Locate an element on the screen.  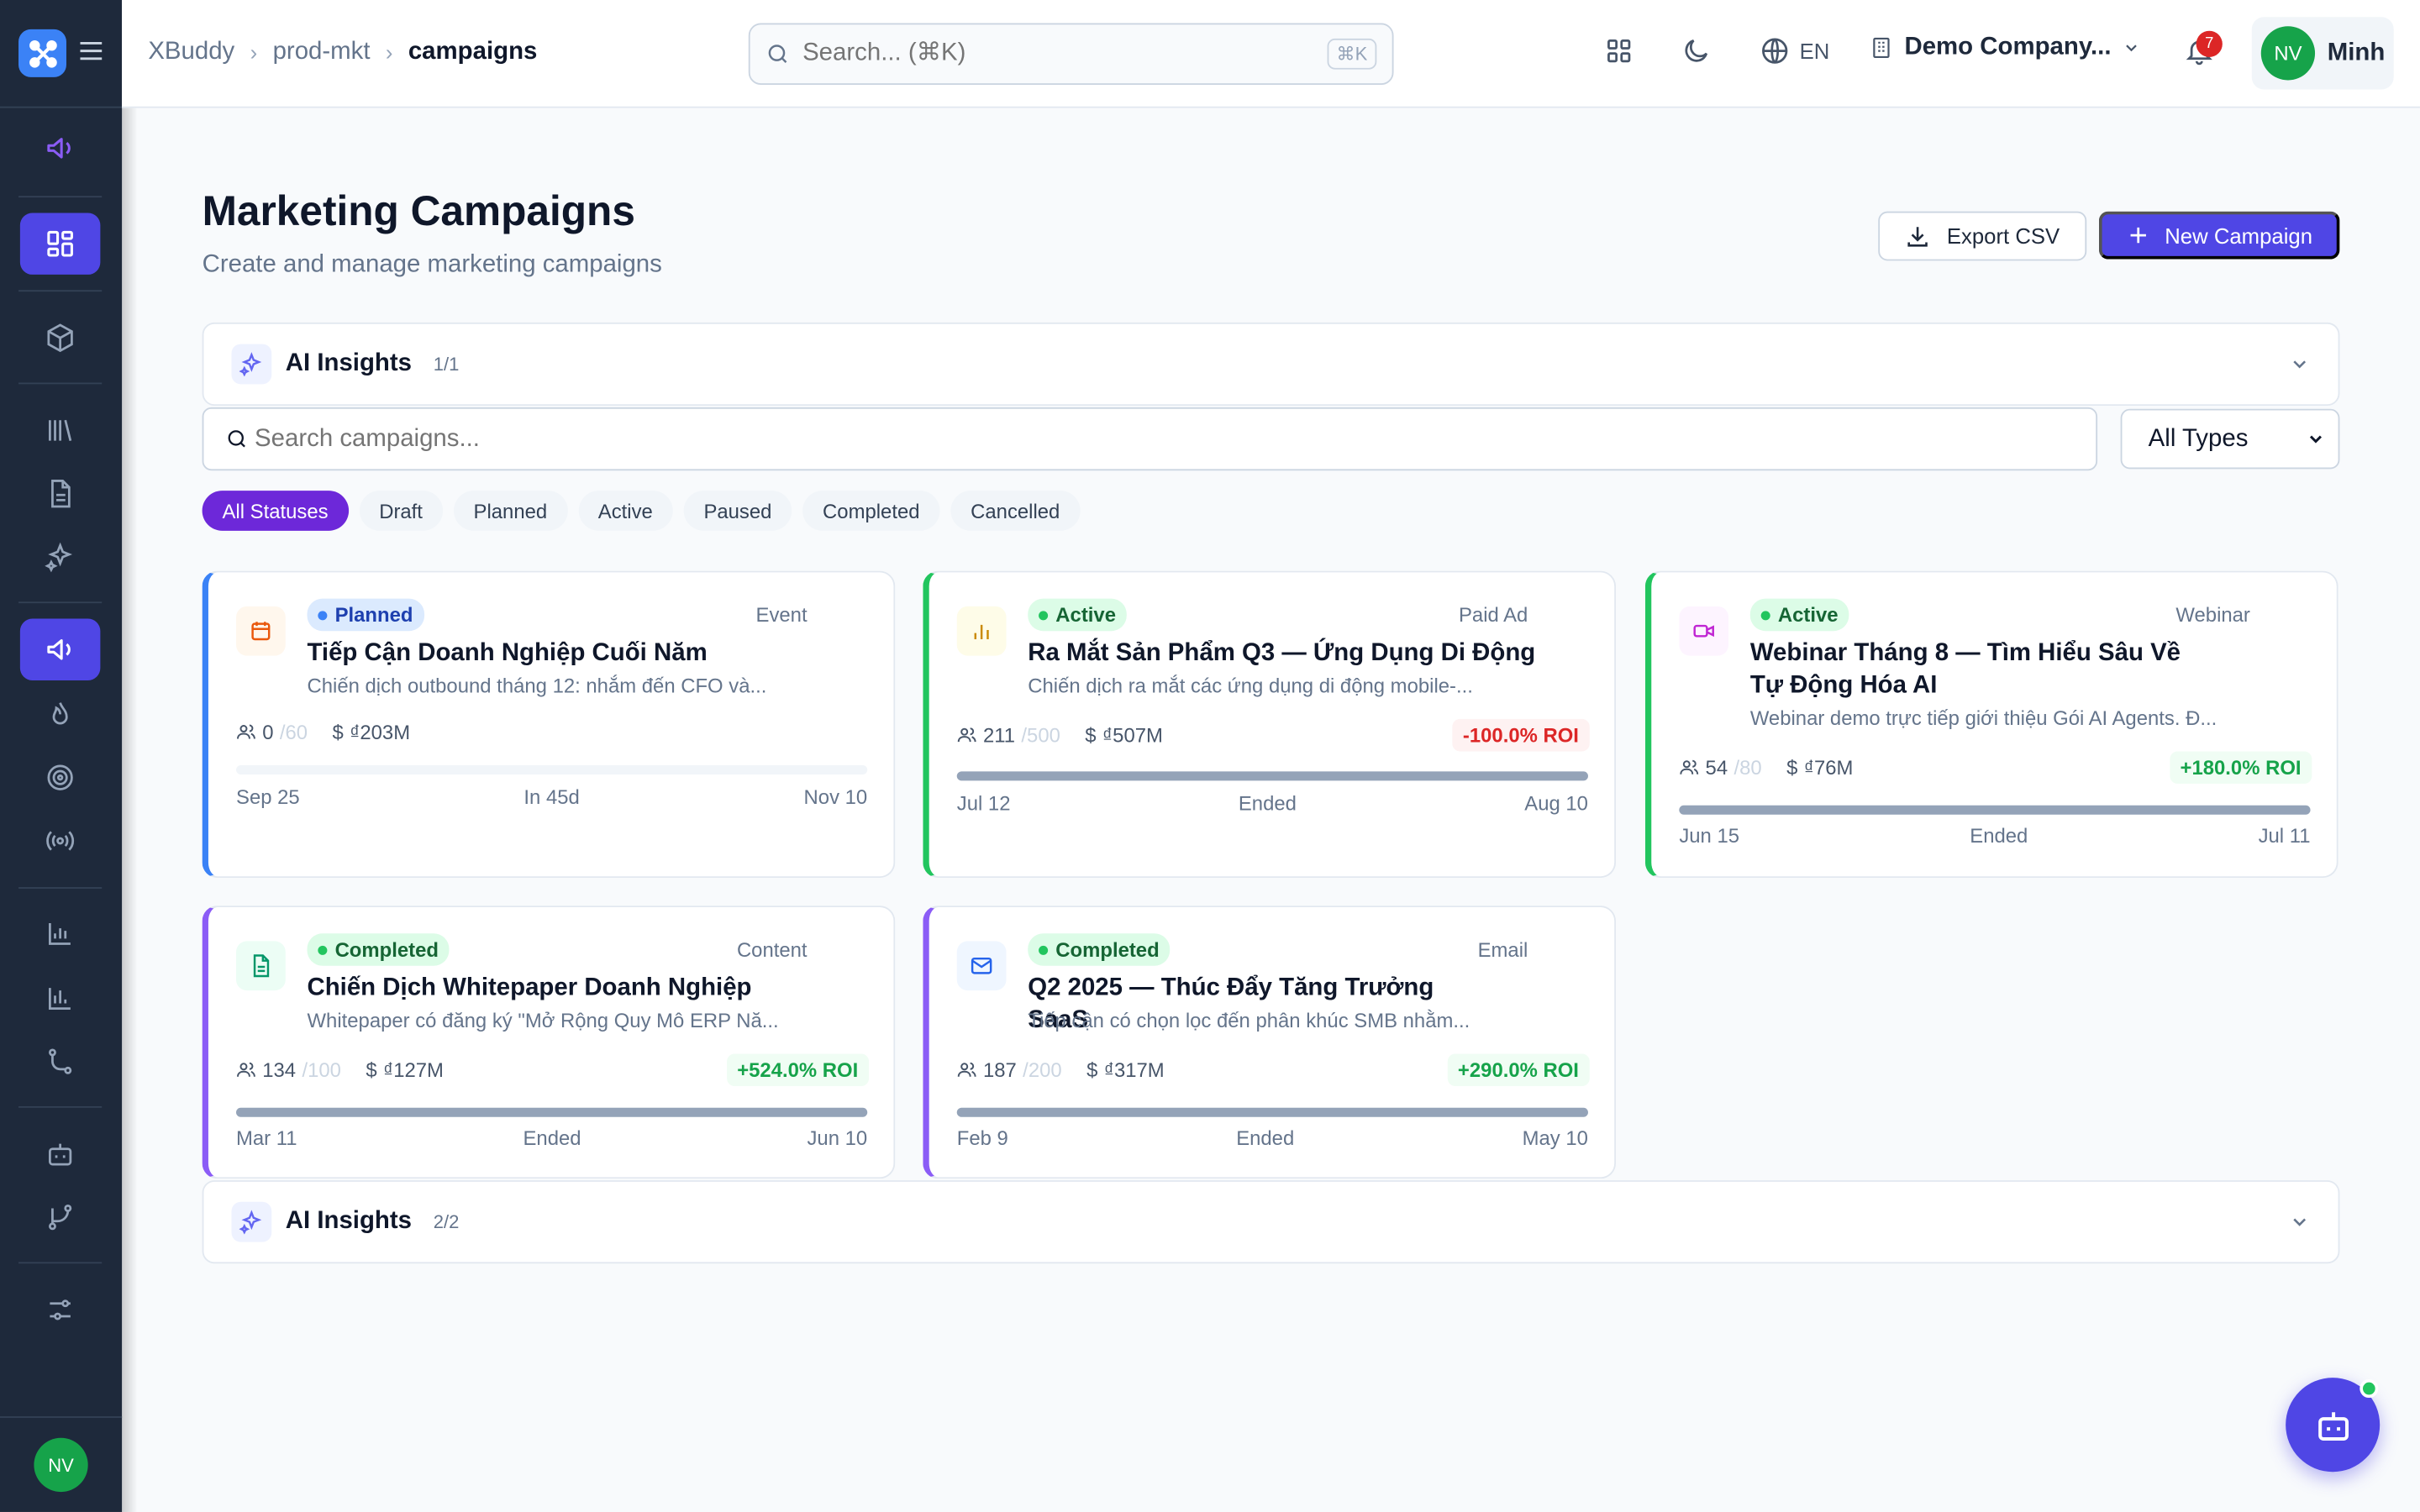
campaign-name: Ra Mắt Sản Phẩm Q3 — Ứng Dụng Di Động is located at coordinates (1290, 654).